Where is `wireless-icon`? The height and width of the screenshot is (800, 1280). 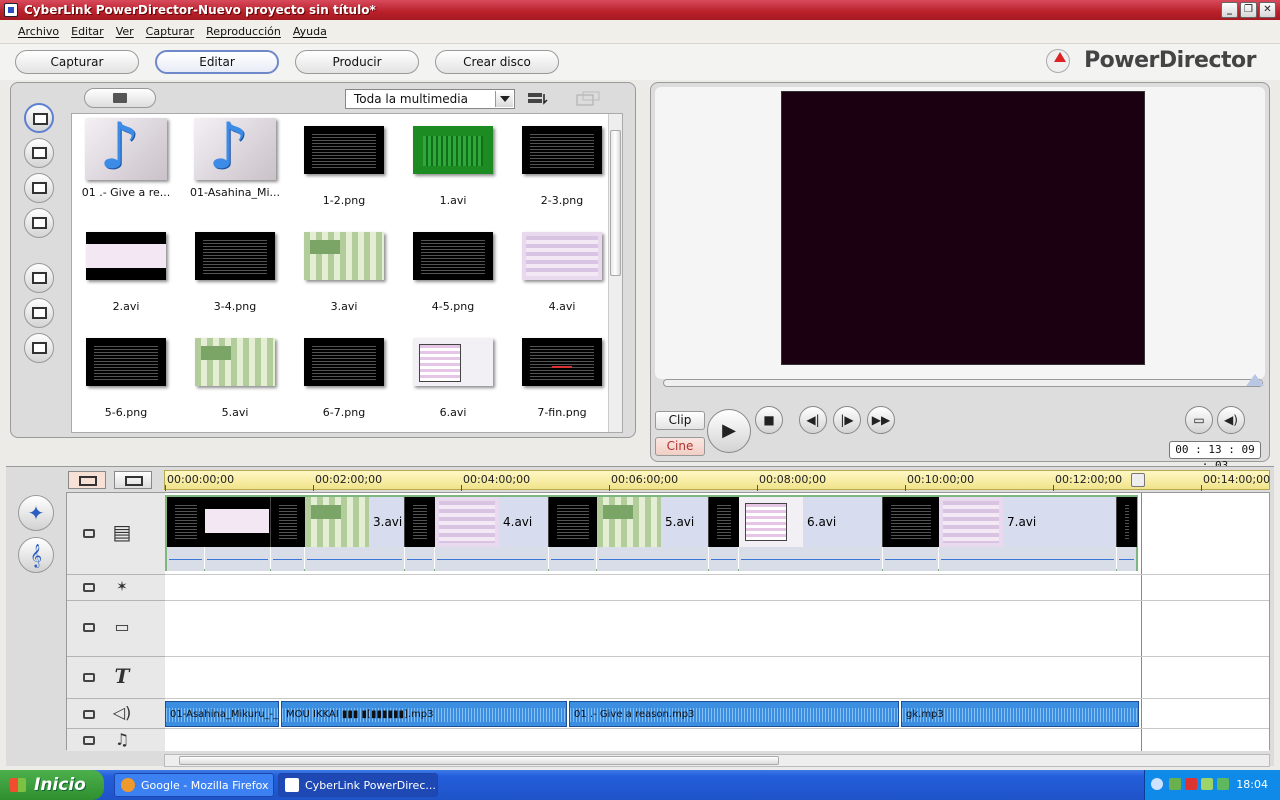
wireless-icon is located at coordinates (1207, 784).